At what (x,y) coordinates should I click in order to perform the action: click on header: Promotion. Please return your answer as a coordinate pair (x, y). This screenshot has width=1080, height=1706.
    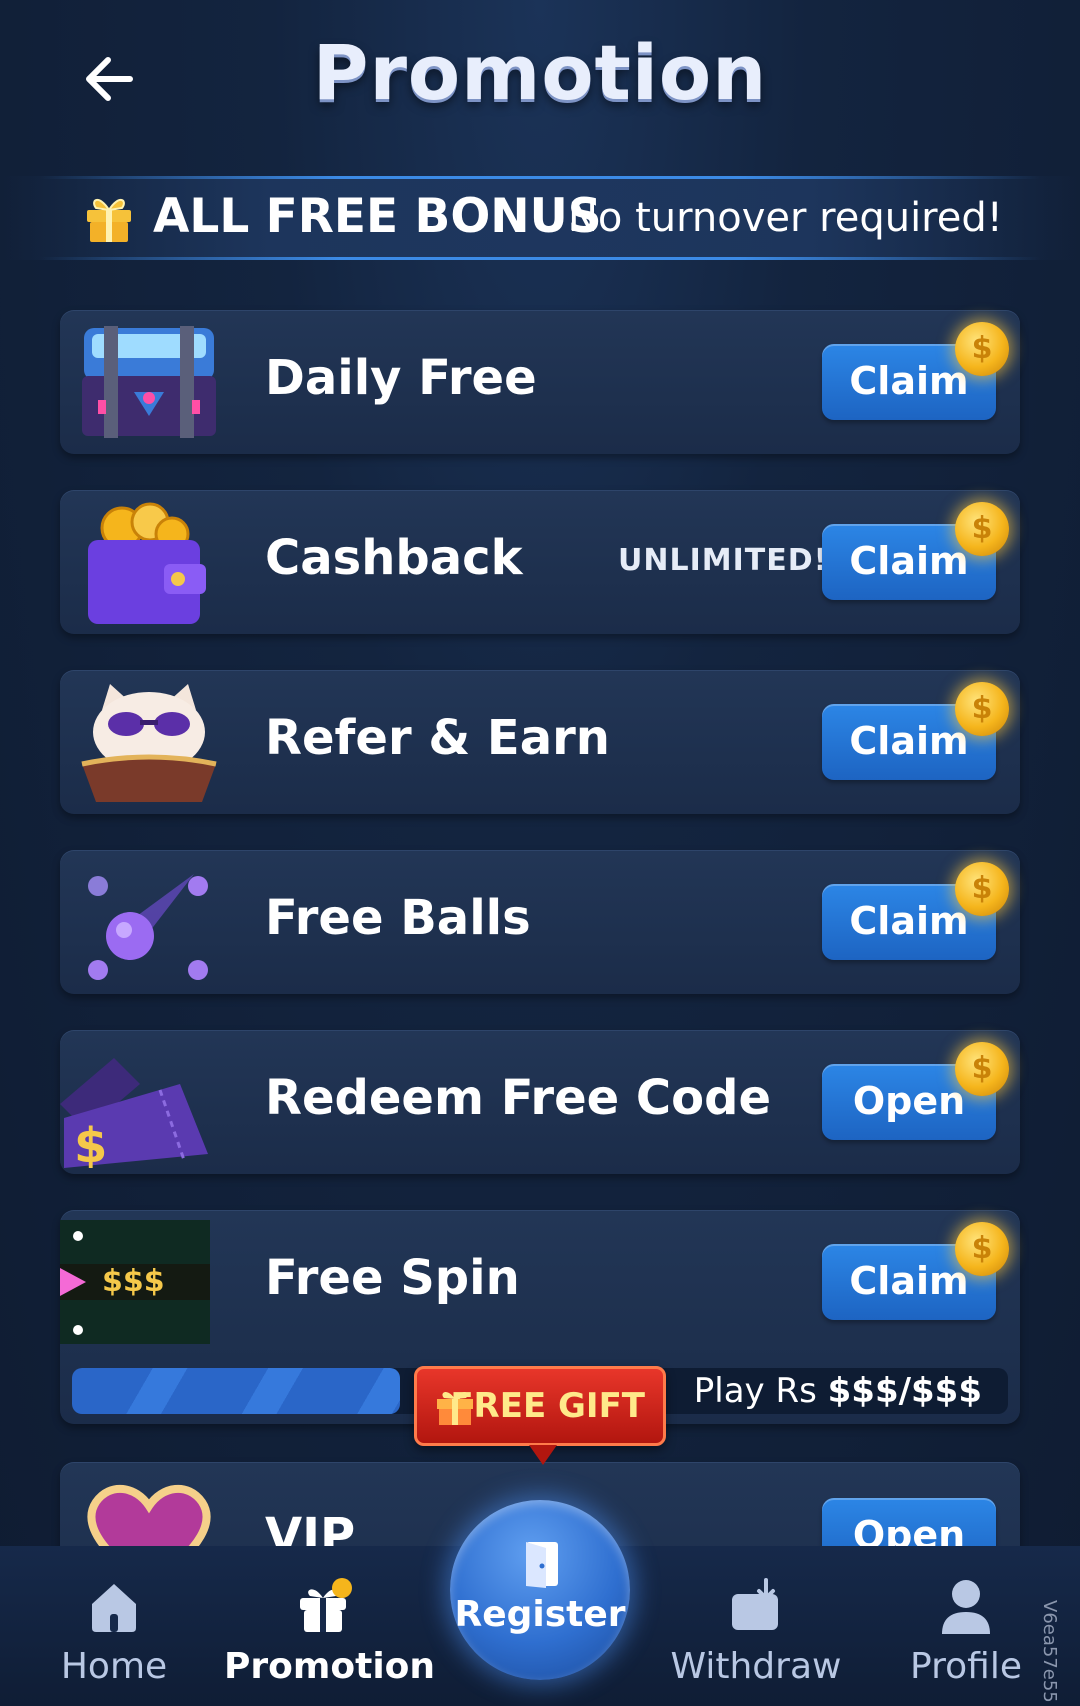
    Looking at the image, I should click on (540, 85).